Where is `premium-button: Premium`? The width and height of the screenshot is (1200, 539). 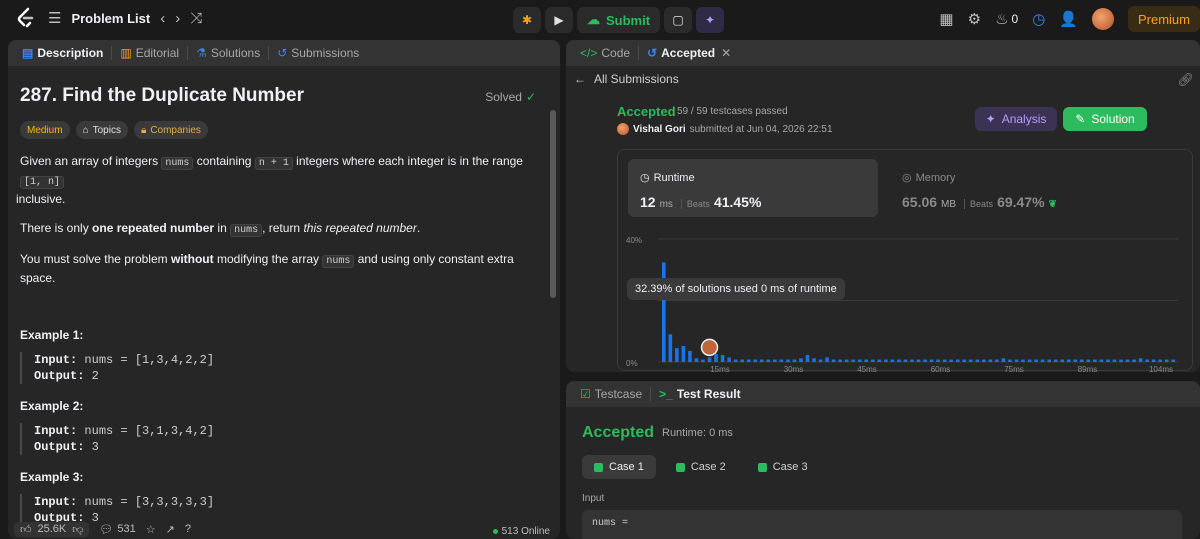 premium-button: Premium is located at coordinates (1163, 19).